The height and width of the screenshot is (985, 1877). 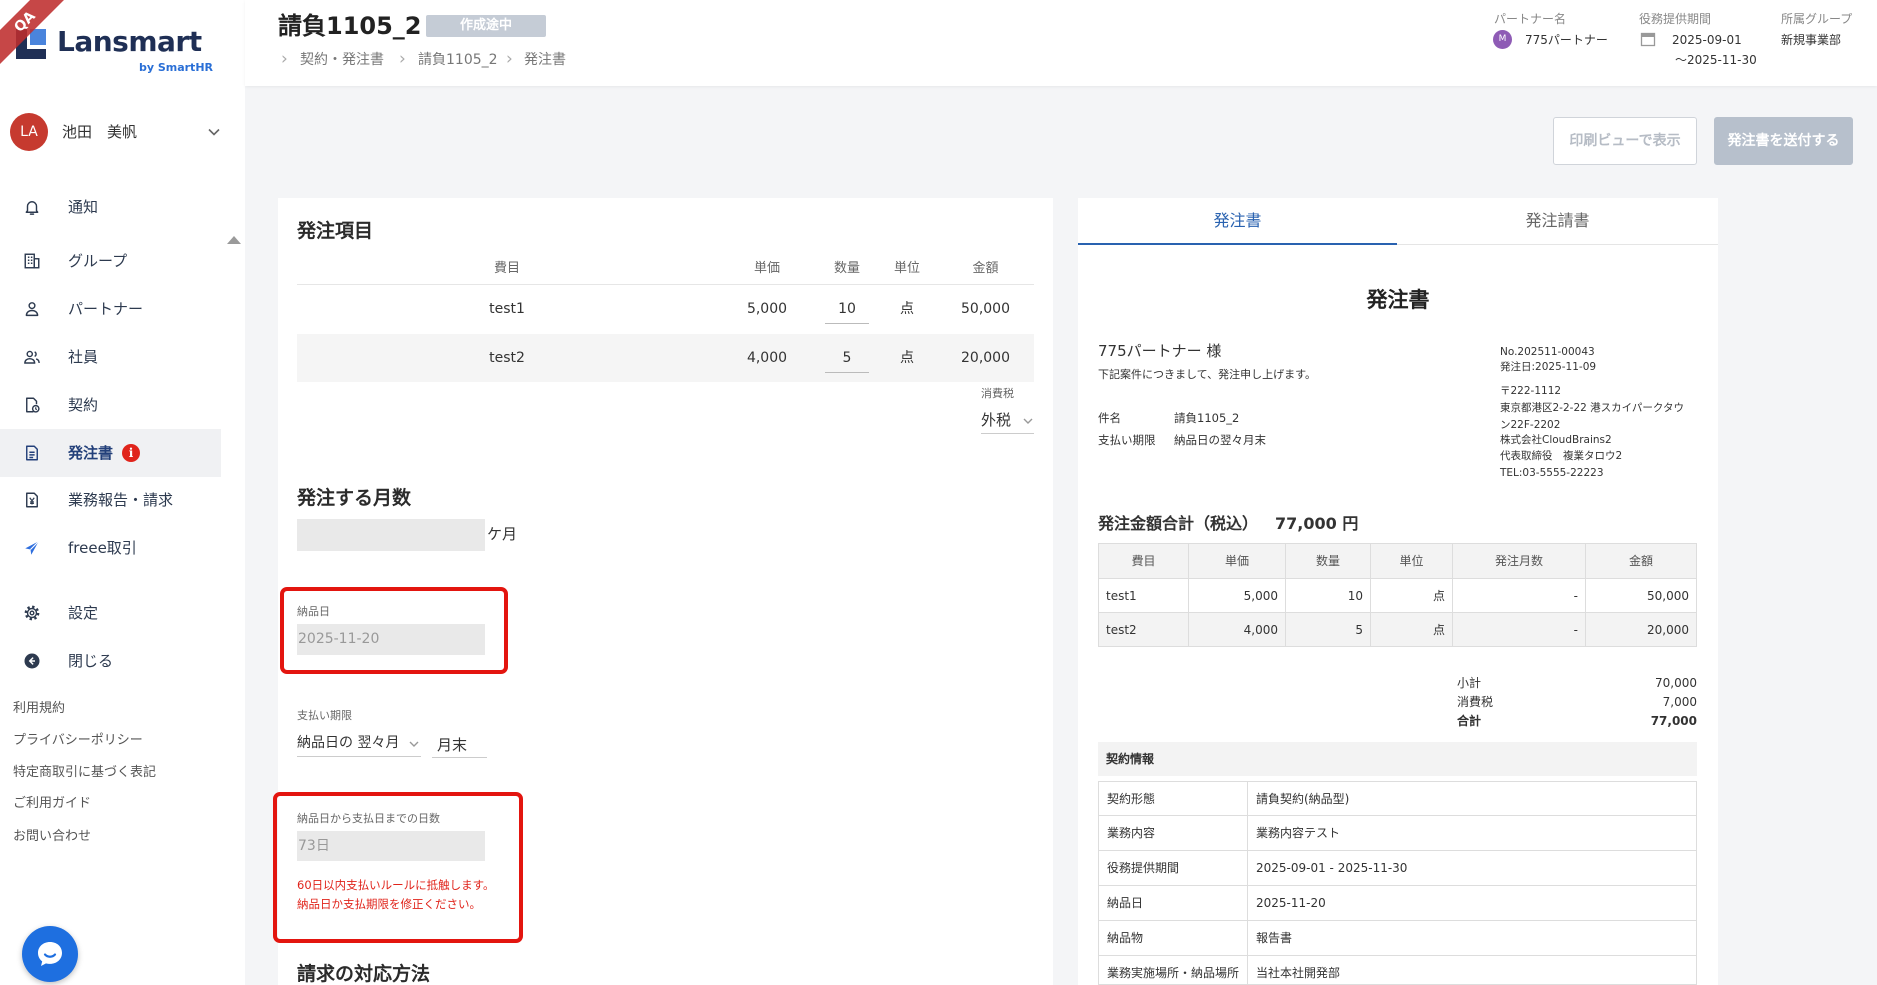 I want to click on payment-due-label: 支払い期限, so click(x=1127, y=440).